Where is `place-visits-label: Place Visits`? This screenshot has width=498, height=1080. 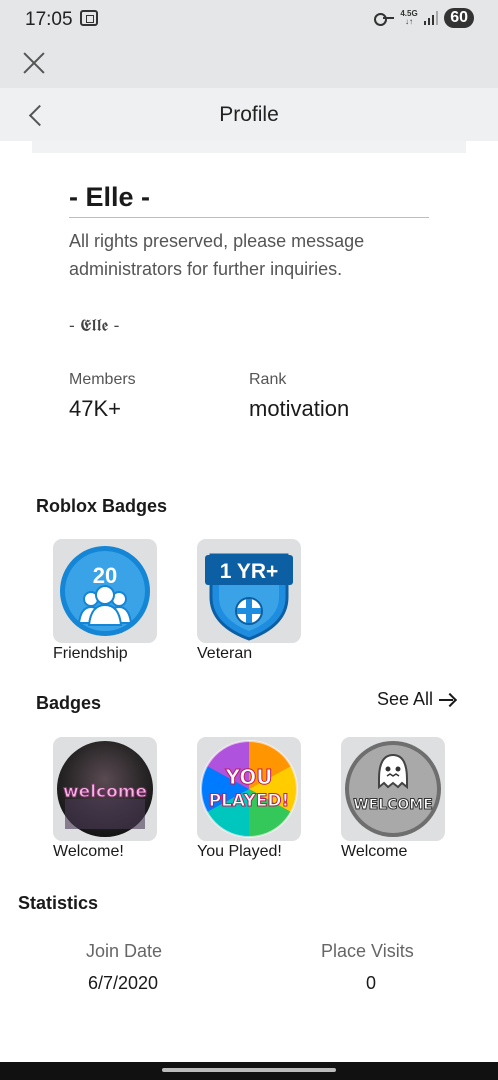
place-visits-label: Place Visits is located at coordinates (367, 951).